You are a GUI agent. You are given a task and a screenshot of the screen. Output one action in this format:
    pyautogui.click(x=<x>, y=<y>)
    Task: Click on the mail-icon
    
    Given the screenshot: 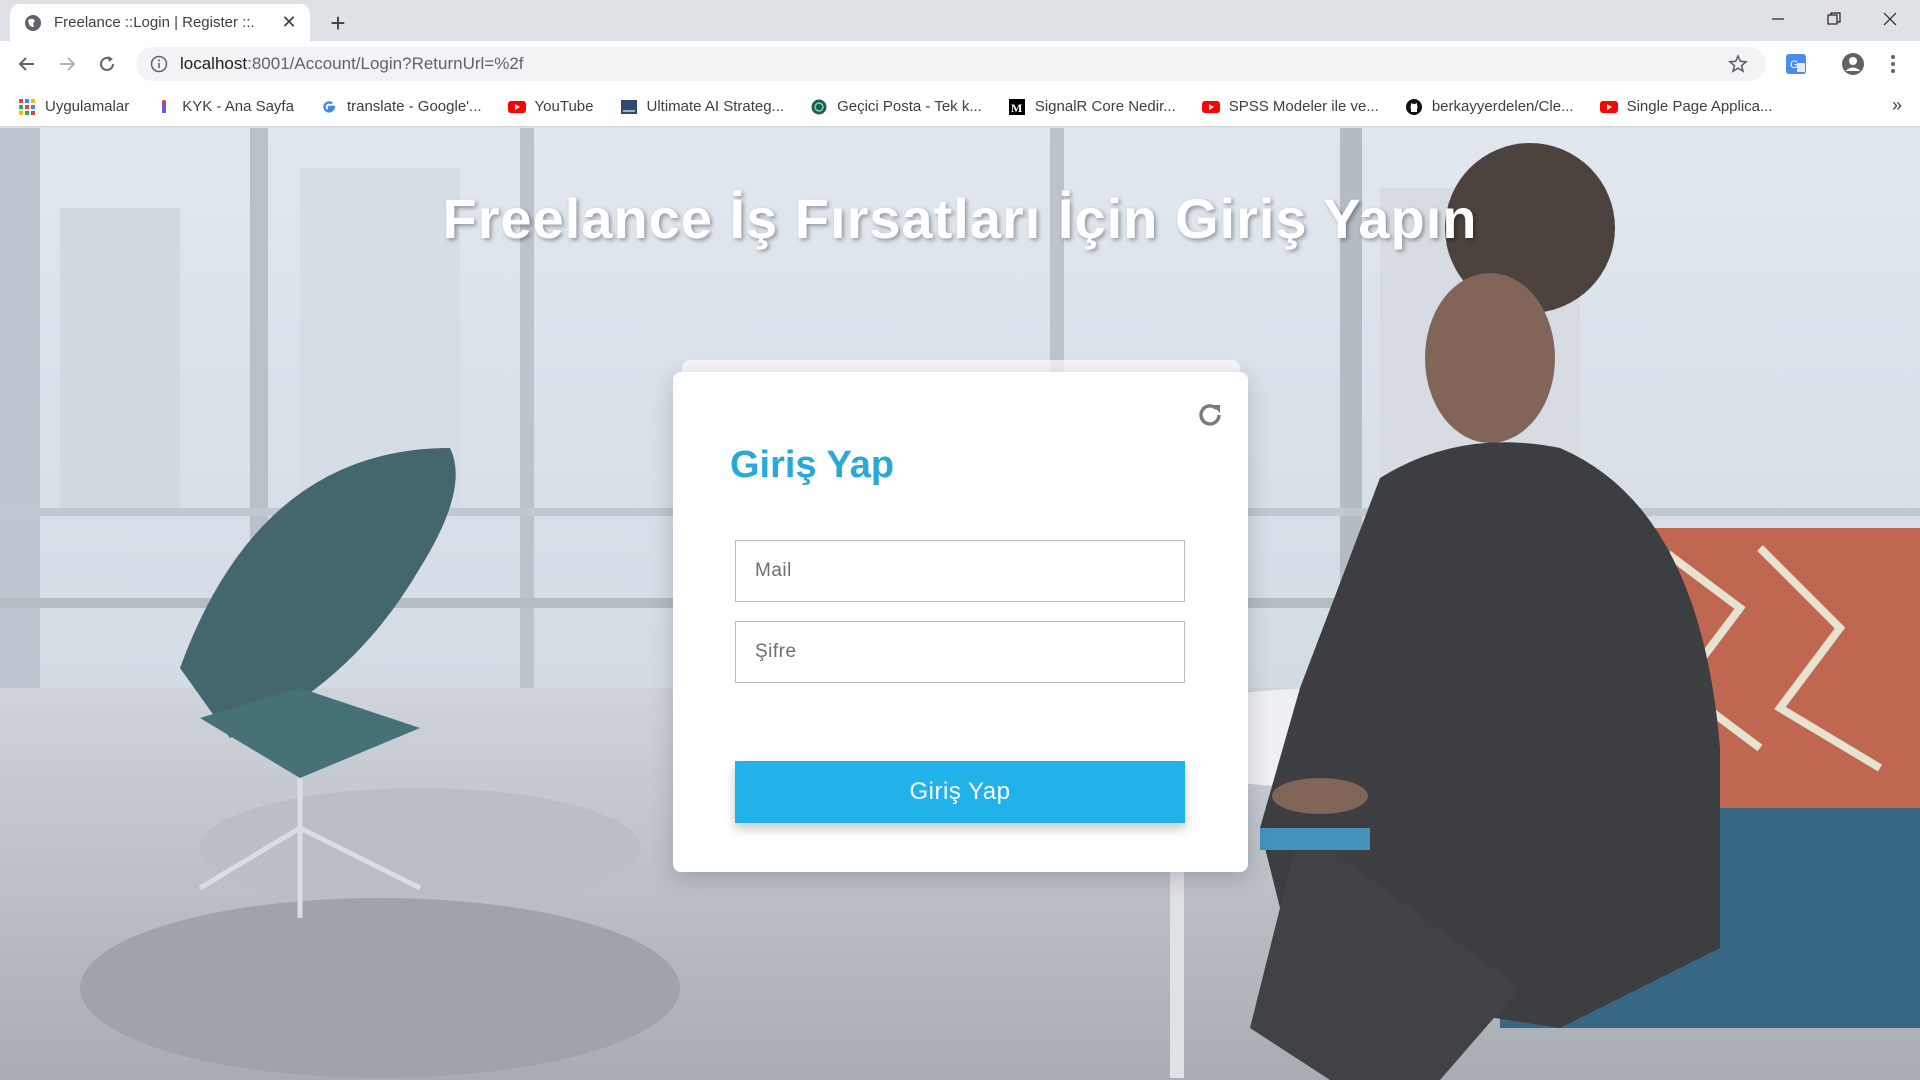 What is the action you would take?
    pyautogui.click(x=819, y=107)
    